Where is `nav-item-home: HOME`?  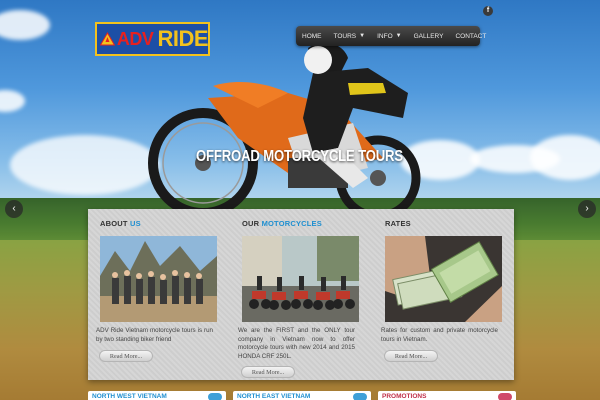
nav-item-home: HOME is located at coordinates (312, 36).